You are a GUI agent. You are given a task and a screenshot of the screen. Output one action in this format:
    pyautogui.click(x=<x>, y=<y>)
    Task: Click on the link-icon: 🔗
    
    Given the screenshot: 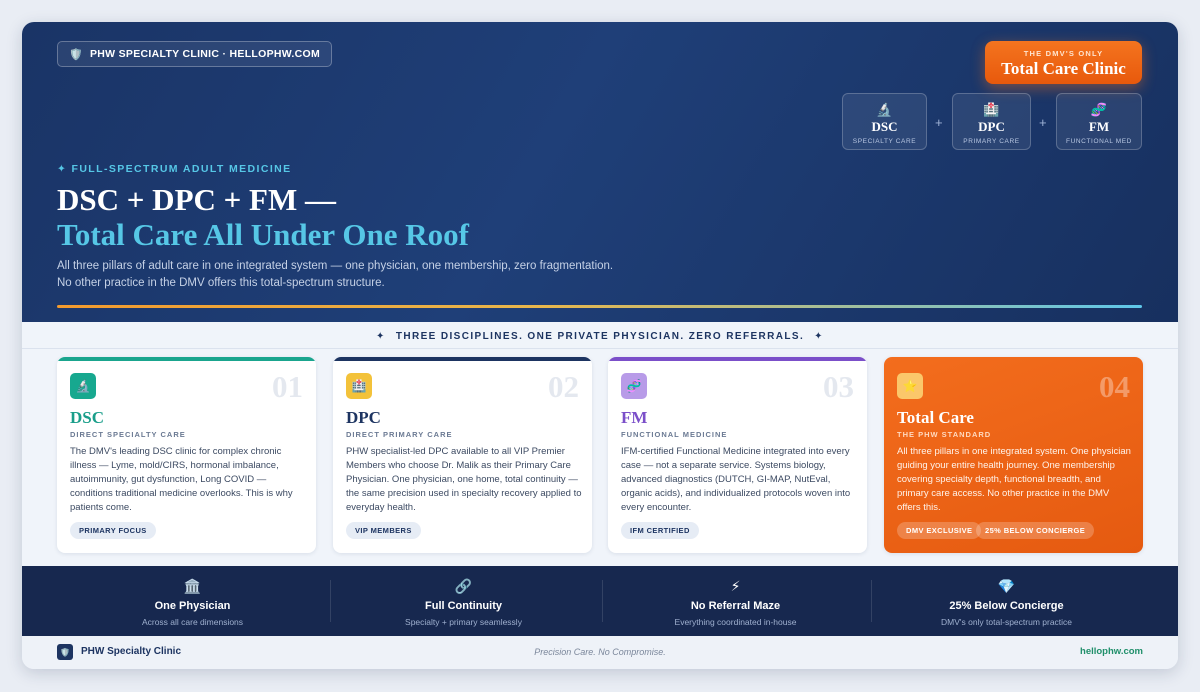 What is the action you would take?
    pyautogui.click(x=463, y=586)
    